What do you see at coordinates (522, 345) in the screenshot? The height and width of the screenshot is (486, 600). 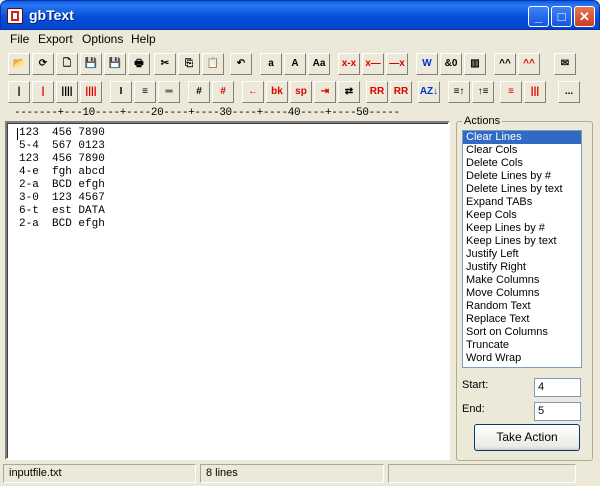 I see `action-item: Truncate` at bounding box center [522, 345].